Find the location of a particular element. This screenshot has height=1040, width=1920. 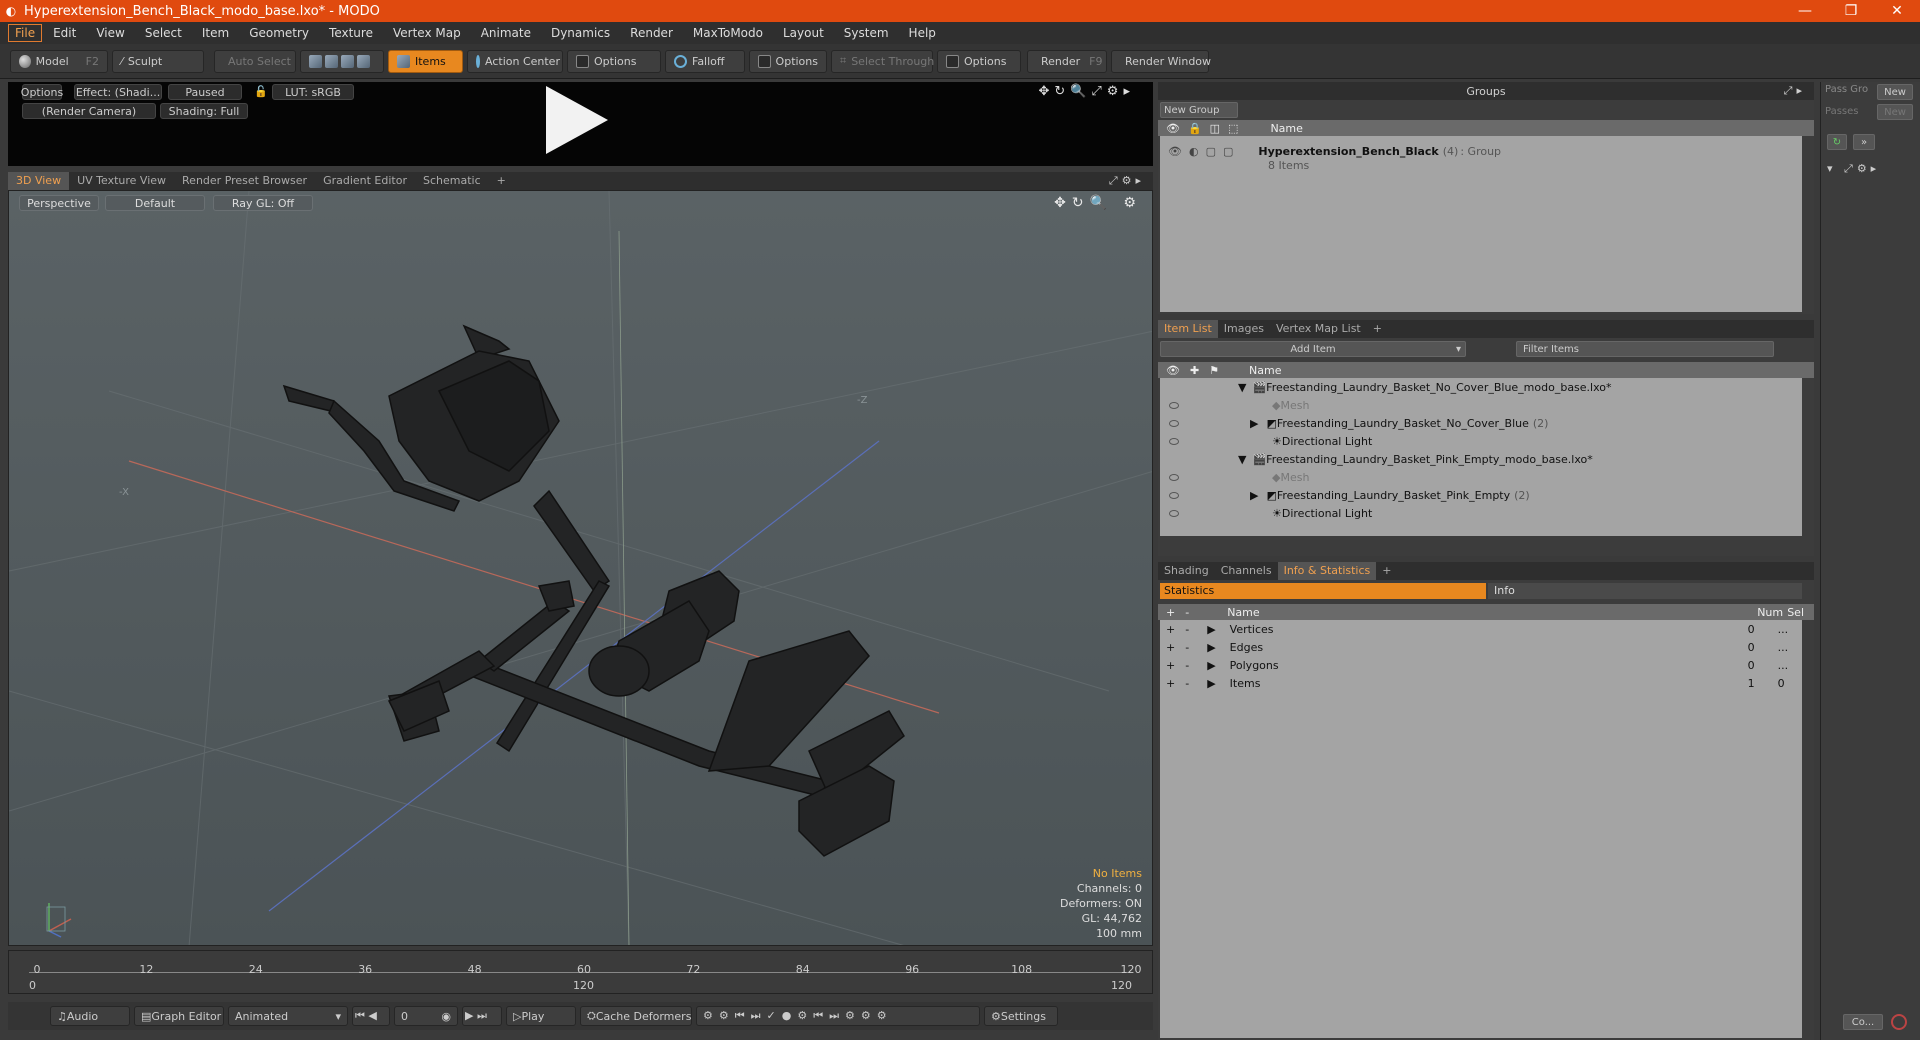

frame-input: 0 ◉ is located at coordinates (426, 1016).